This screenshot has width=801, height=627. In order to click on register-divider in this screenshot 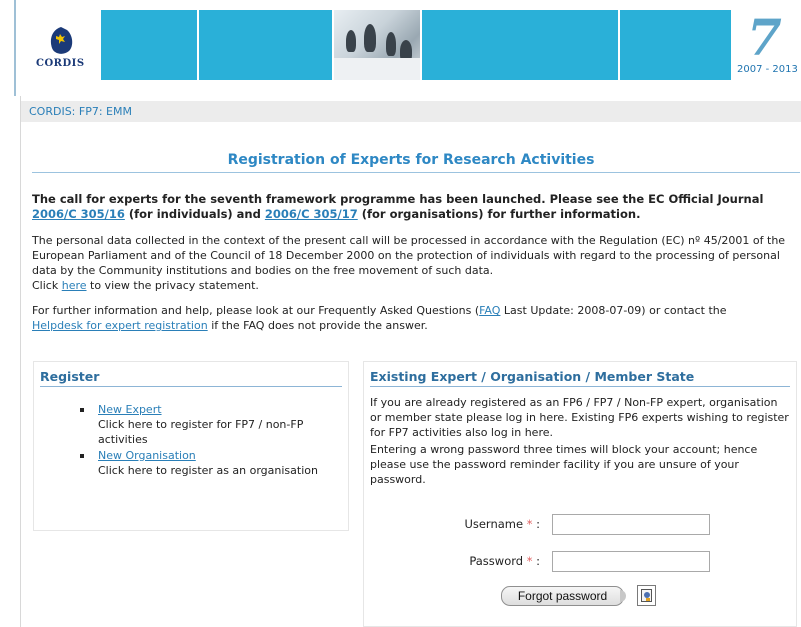, I will do `click(191, 386)`.